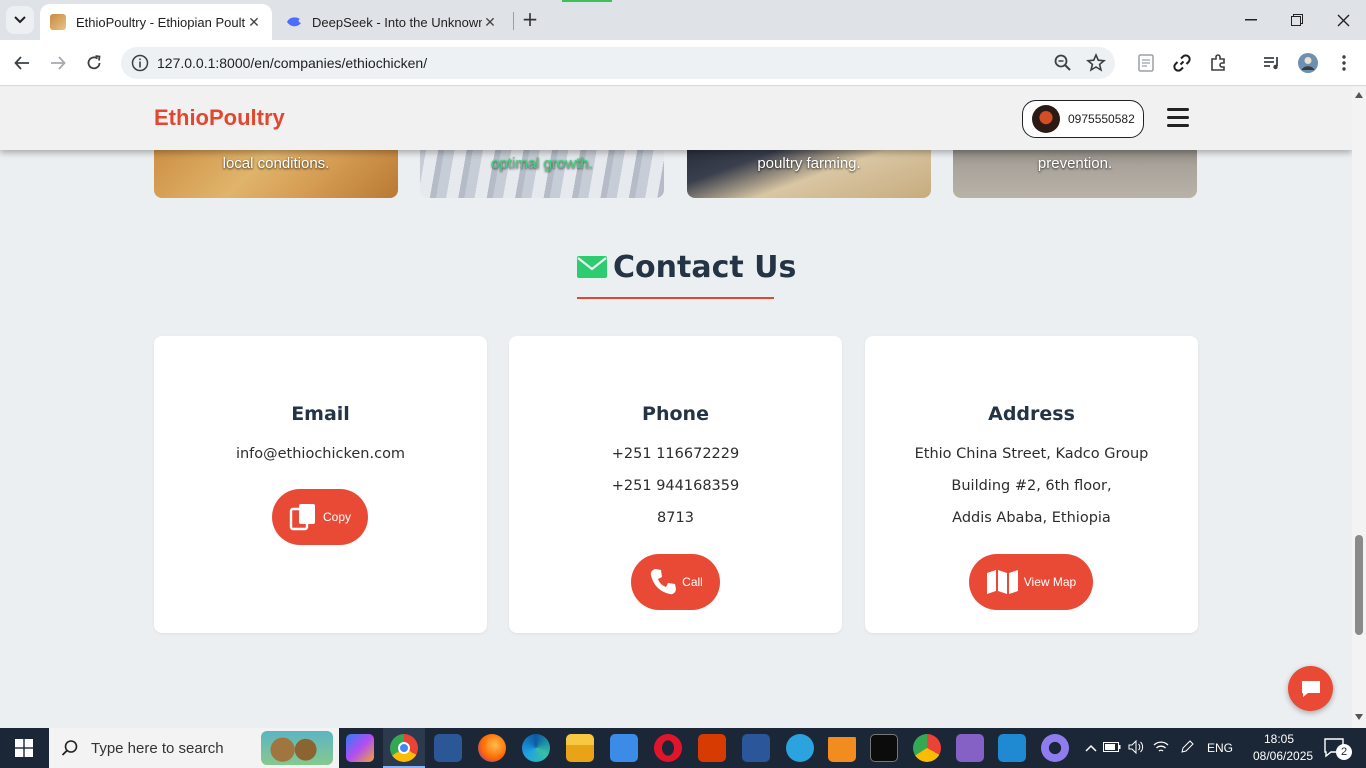  I want to click on copy-button-label: Copy, so click(336, 517).